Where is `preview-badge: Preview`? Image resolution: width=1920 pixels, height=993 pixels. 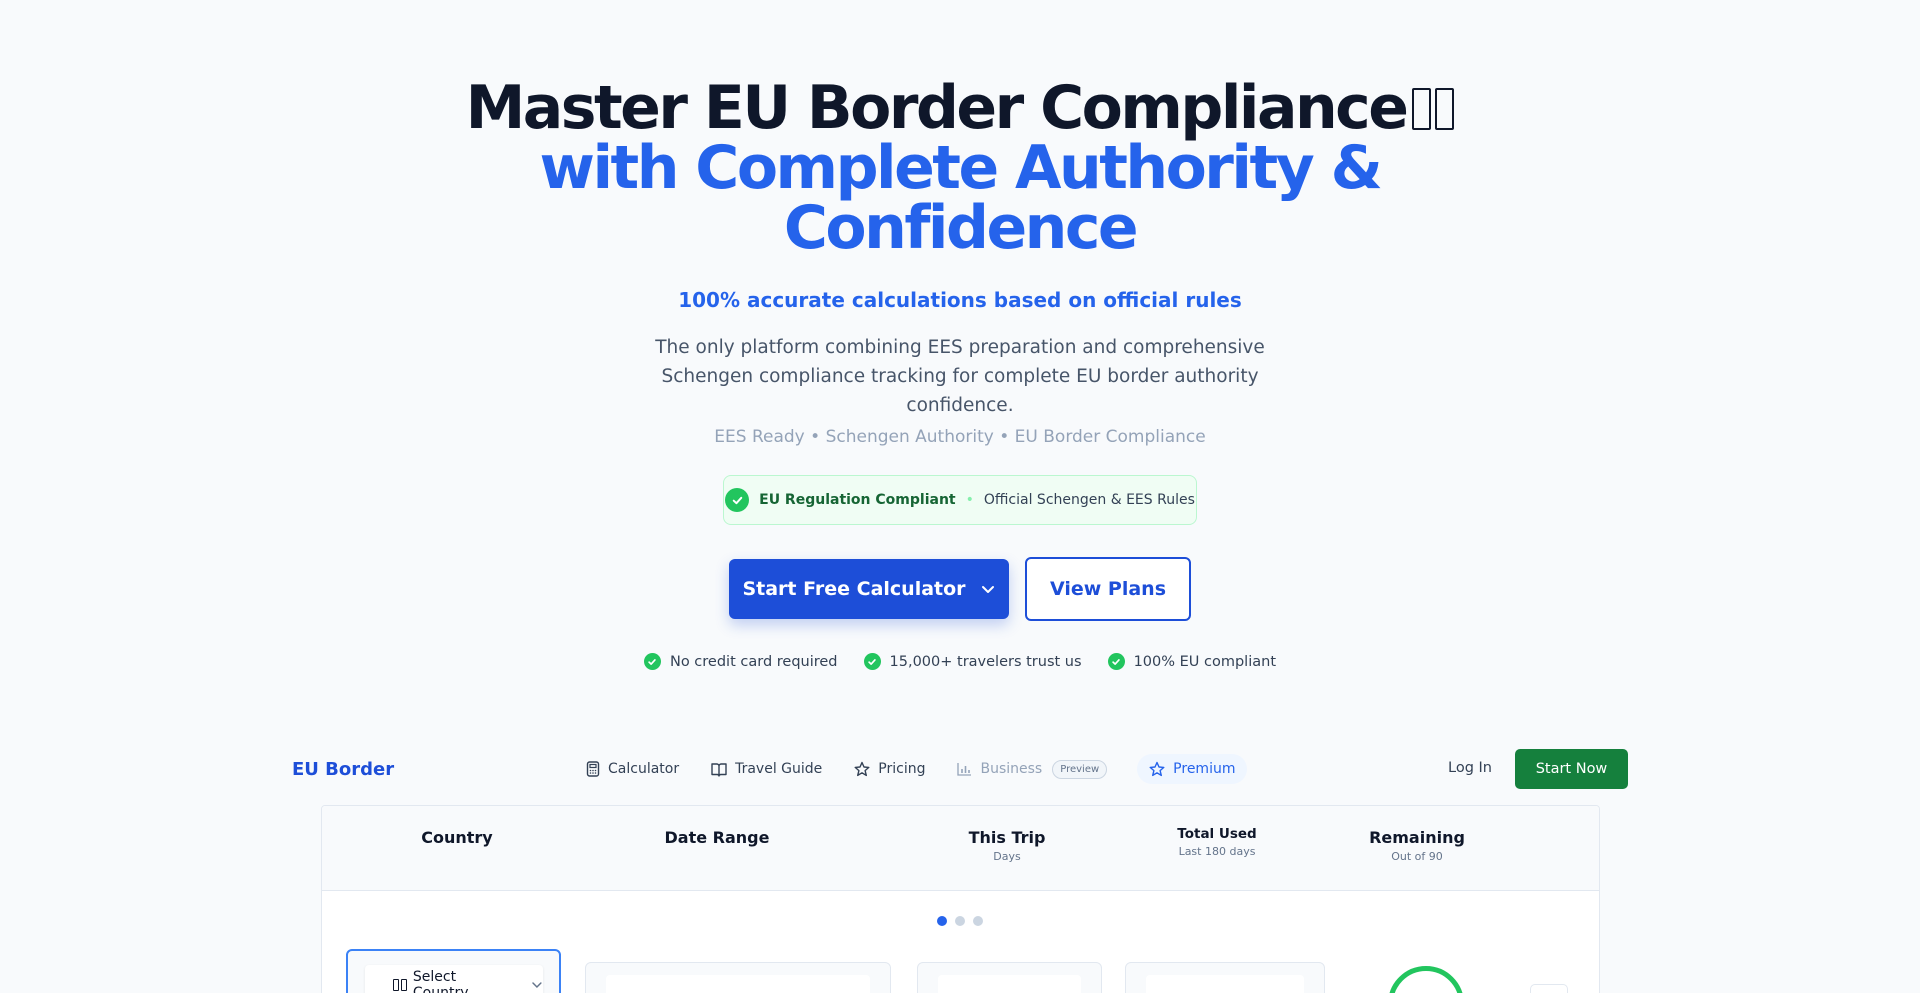 preview-badge: Preview is located at coordinates (1080, 769).